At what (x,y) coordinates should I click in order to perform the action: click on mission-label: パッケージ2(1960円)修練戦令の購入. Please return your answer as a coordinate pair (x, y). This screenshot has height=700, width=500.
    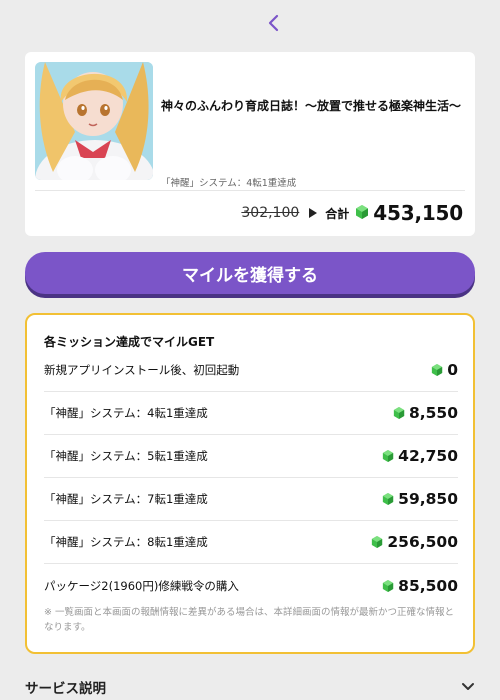
    Looking at the image, I should click on (141, 585).